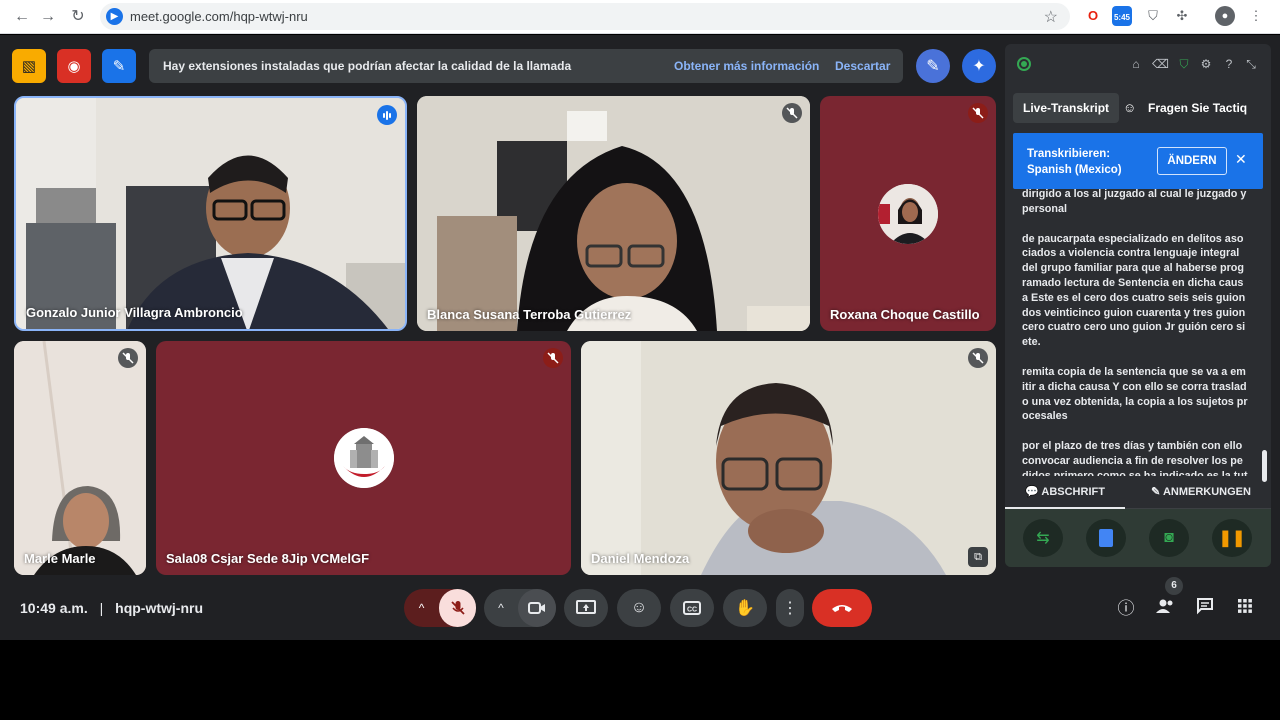 This screenshot has width=1280, height=720. Describe the element at coordinates (134, 312) in the screenshot. I see `participant-name: Gonzalo Junior Villagra Ambroncio` at that location.